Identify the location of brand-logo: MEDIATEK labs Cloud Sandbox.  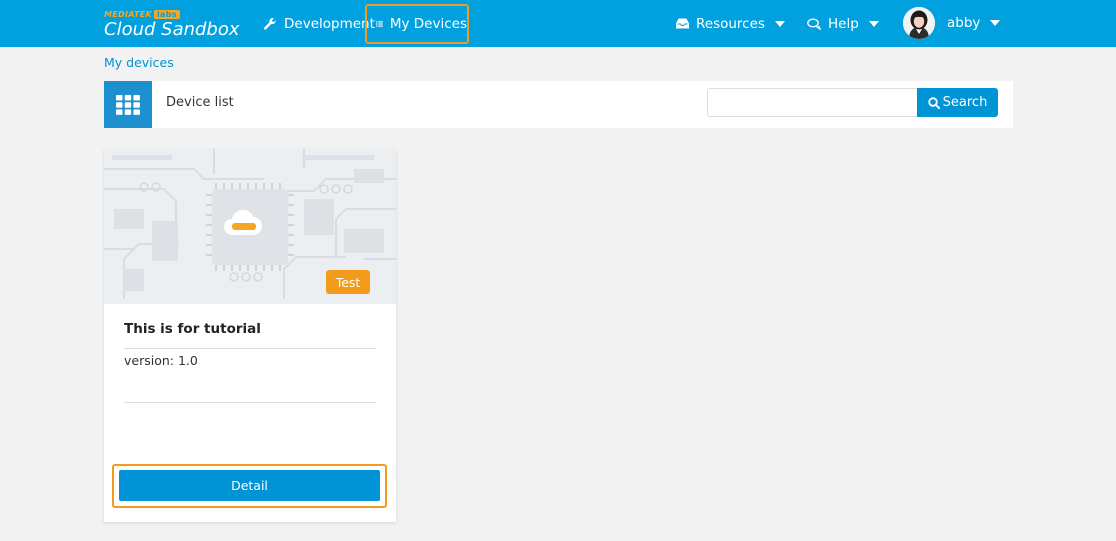
(172, 24).